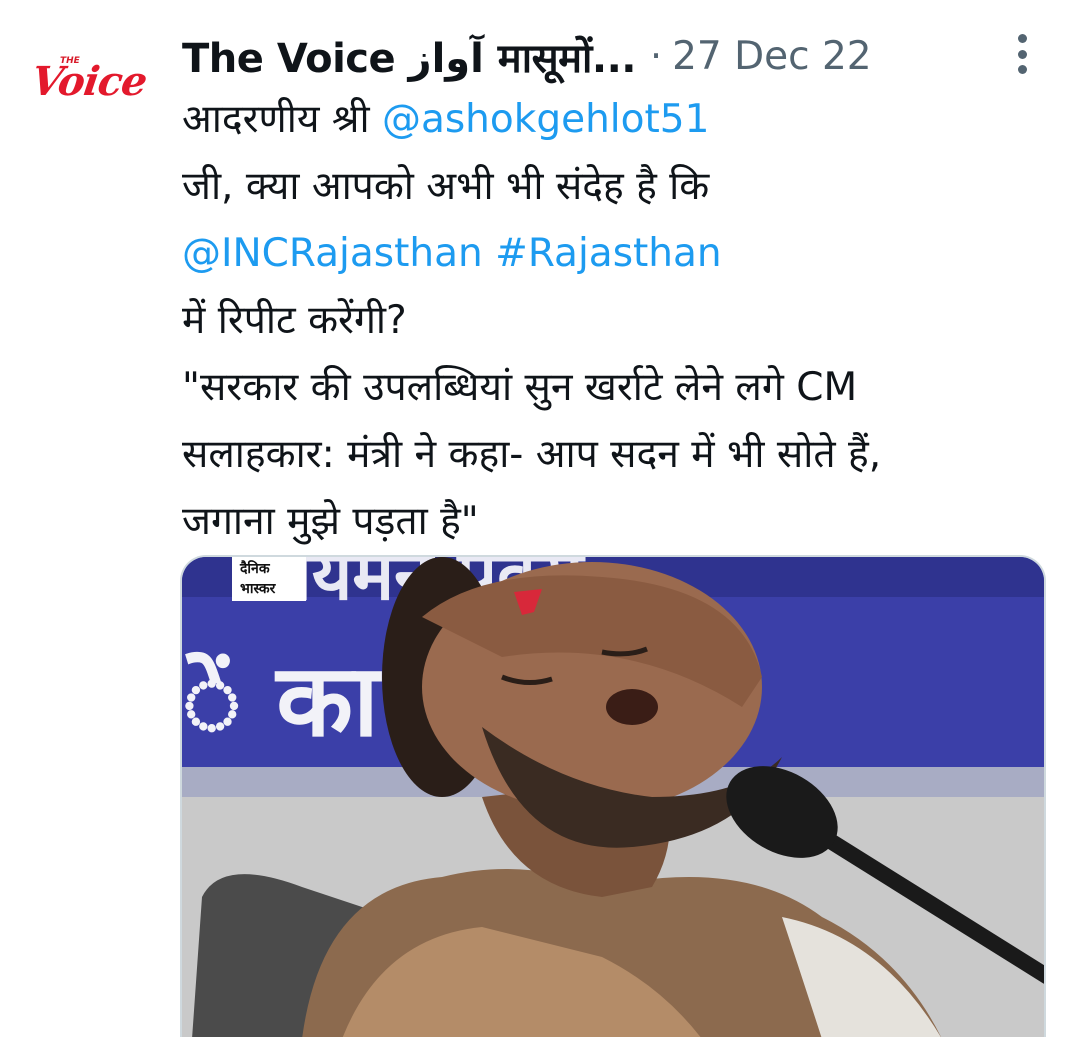  What do you see at coordinates (330, 521) in the screenshot?
I see `tweet-line-7: जगाना मुझे पड़ता है"` at bounding box center [330, 521].